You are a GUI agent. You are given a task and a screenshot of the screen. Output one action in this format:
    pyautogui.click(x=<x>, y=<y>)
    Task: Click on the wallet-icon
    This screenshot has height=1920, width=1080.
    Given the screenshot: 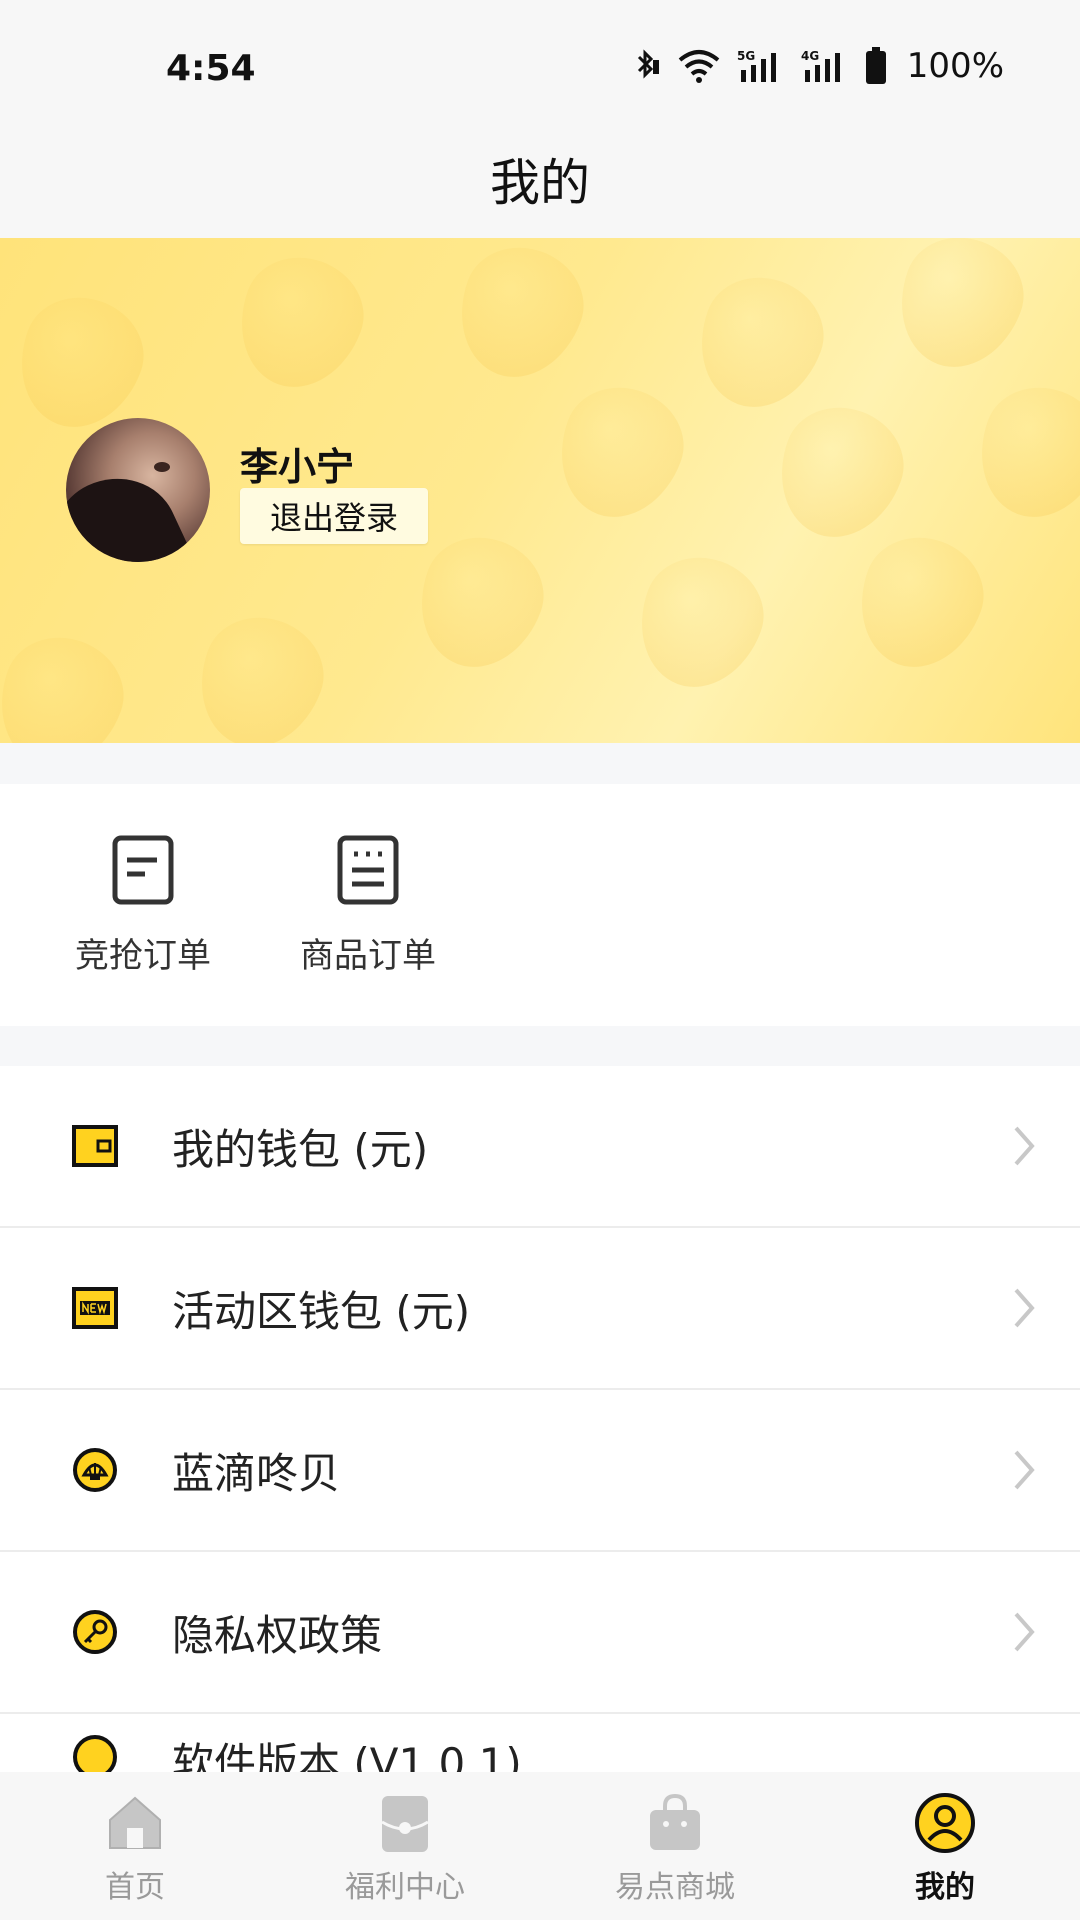 What is the action you would take?
    pyautogui.click(x=95, y=1146)
    